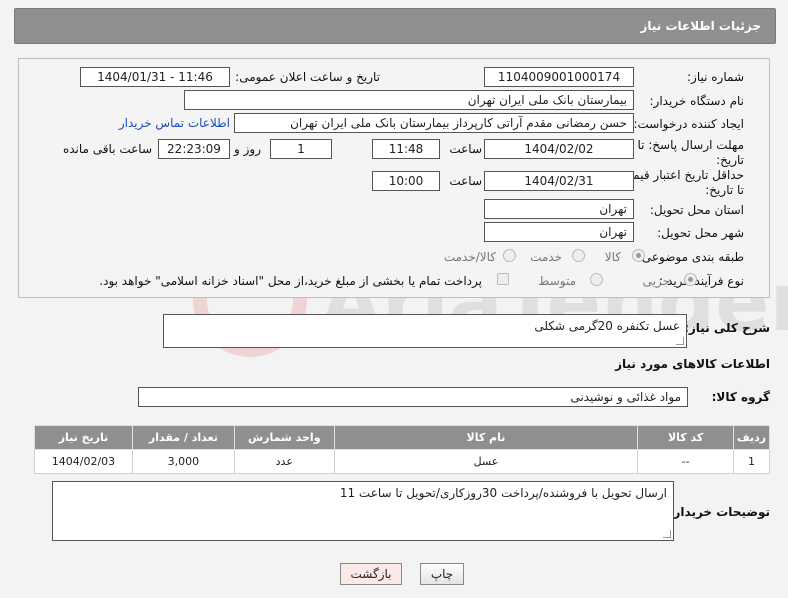 The height and width of the screenshot is (598, 788). Describe the element at coordinates (751, 437) in the screenshot. I see `col-row: ردیف` at that location.